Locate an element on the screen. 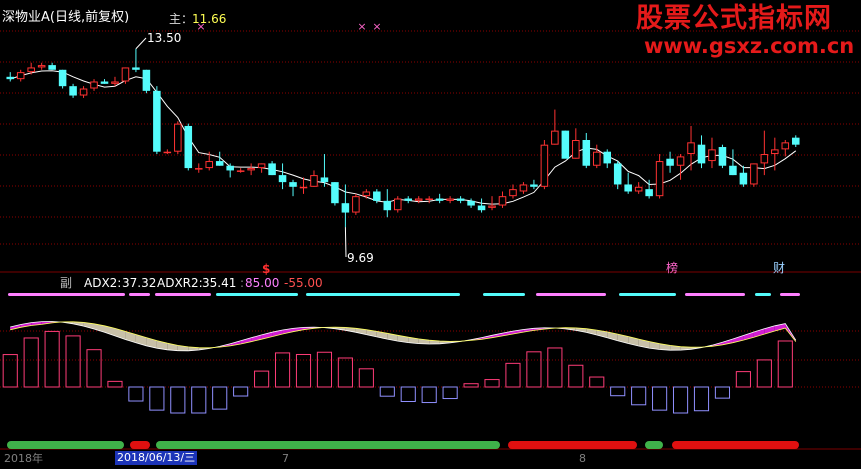 This screenshot has width=861, height=469. chart-title: 深物业A(日线,前复权) is located at coordinates (66, 17).